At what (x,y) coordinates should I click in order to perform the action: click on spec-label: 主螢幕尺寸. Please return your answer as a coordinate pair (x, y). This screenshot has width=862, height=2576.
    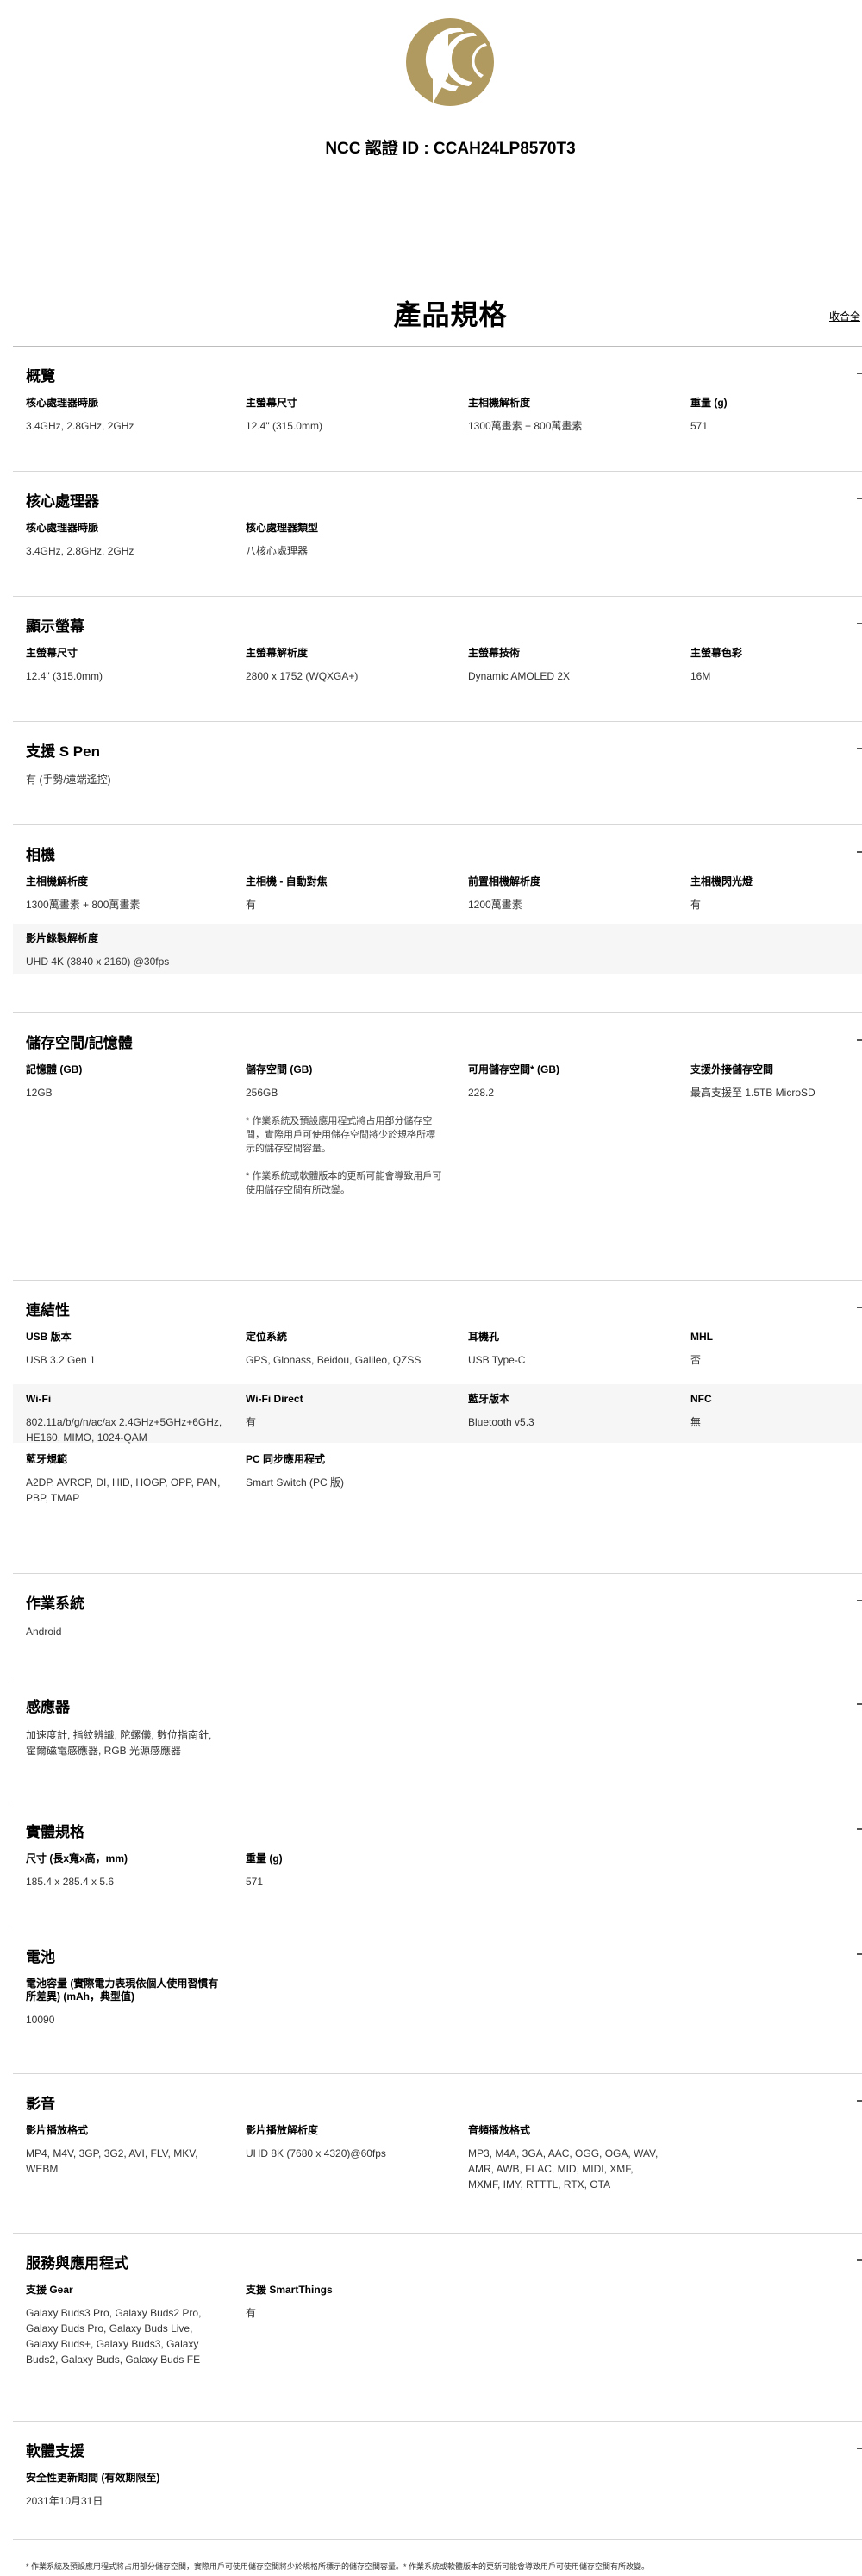
    Looking at the image, I should click on (272, 403).